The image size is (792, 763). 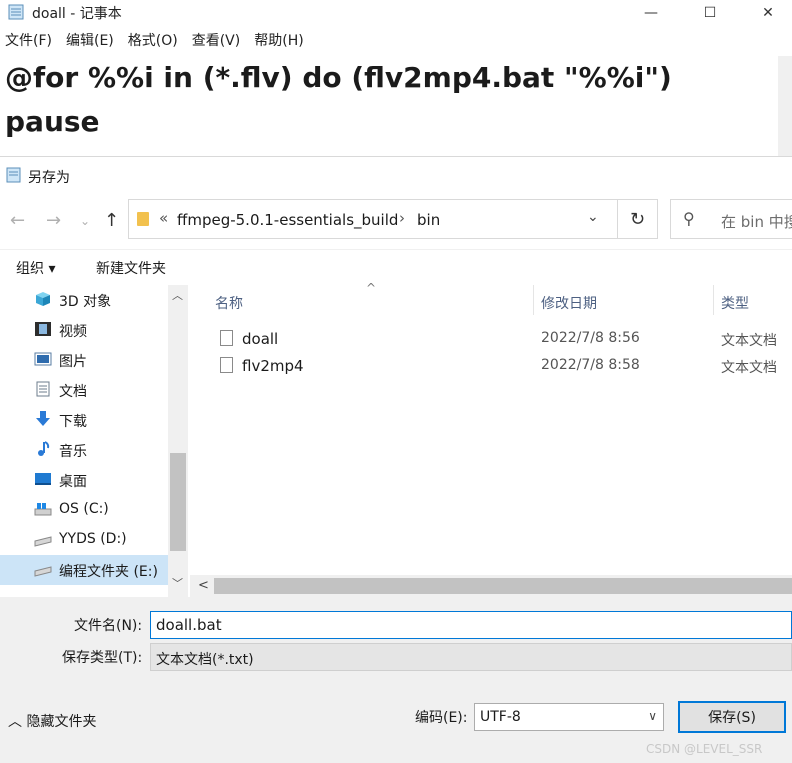 I want to click on nav-item-drive-e: 编程文件夹 (E:), so click(x=84, y=570).